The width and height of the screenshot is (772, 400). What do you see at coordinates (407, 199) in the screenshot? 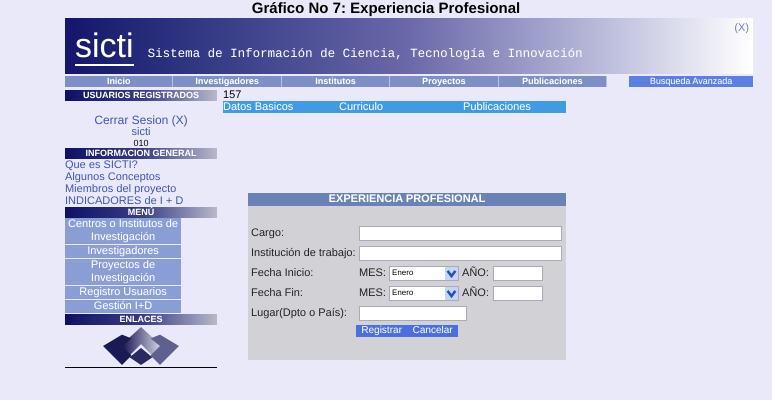
I see `form-title: EXPERIENCIA PROFESIONAL` at bounding box center [407, 199].